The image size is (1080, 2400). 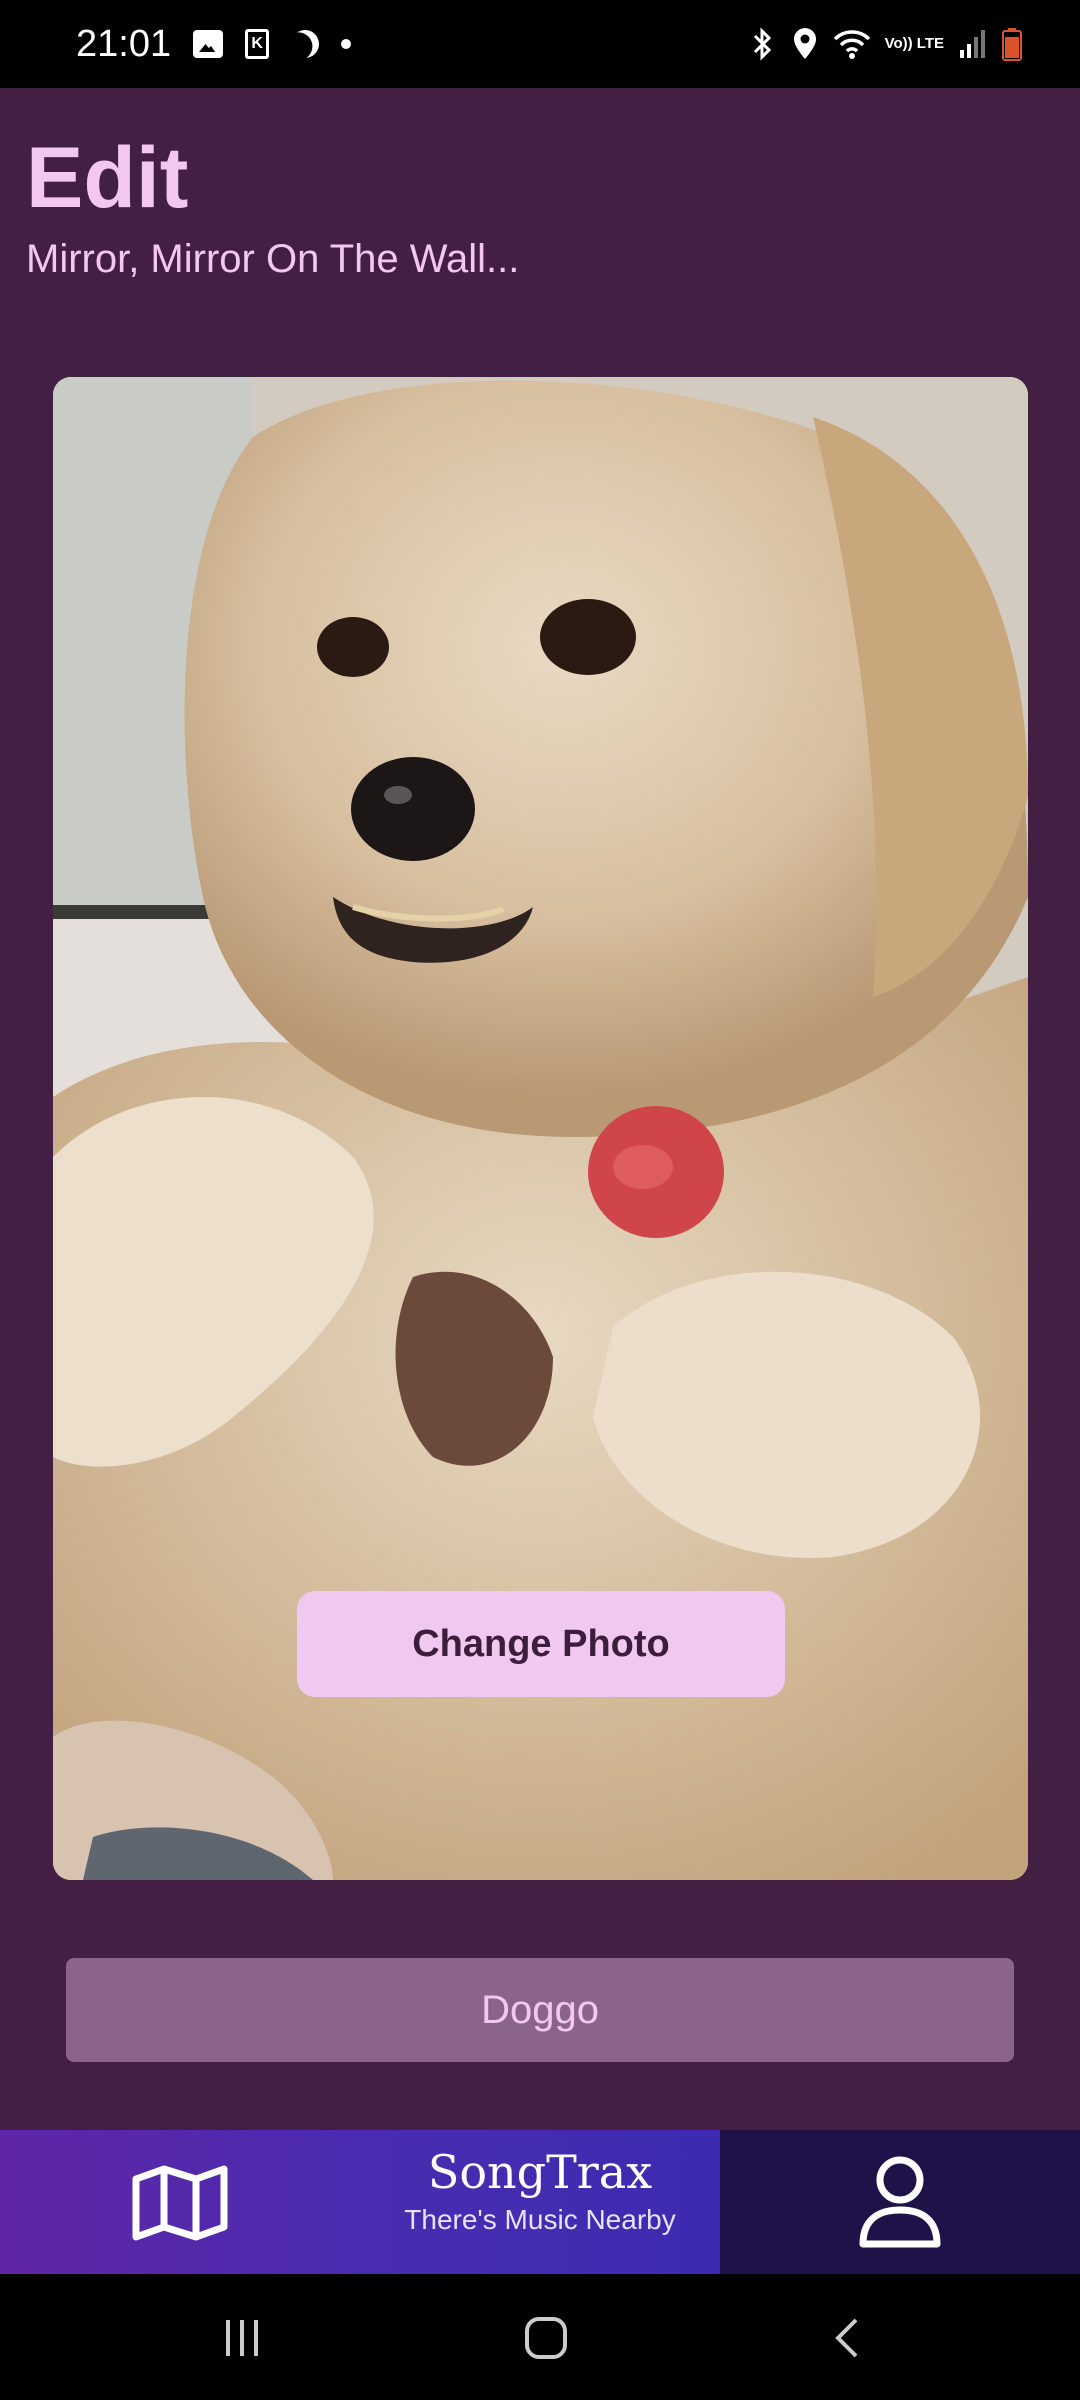 What do you see at coordinates (851, 44) in the screenshot?
I see `wifi-icon` at bounding box center [851, 44].